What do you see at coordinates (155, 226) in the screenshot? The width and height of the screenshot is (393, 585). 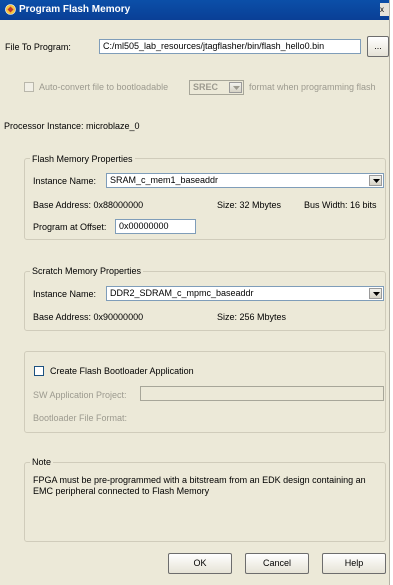 I see `program-offset-field: 0x00000000` at bounding box center [155, 226].